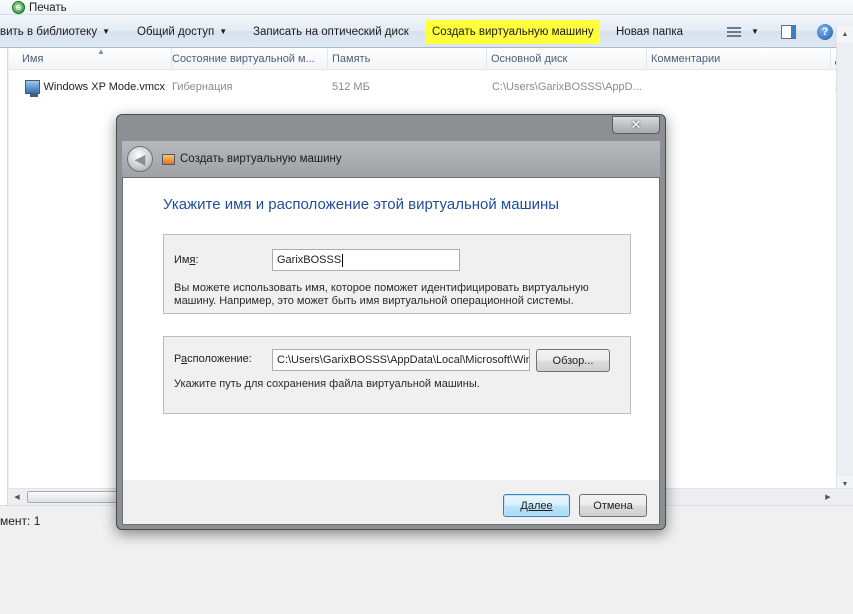 The height and width of the screenshot is (614, 853). Describe the element at coordinates (844, 259) in the screenshot. I see `vertical-scrollbar: ▲ ▼` at that location.